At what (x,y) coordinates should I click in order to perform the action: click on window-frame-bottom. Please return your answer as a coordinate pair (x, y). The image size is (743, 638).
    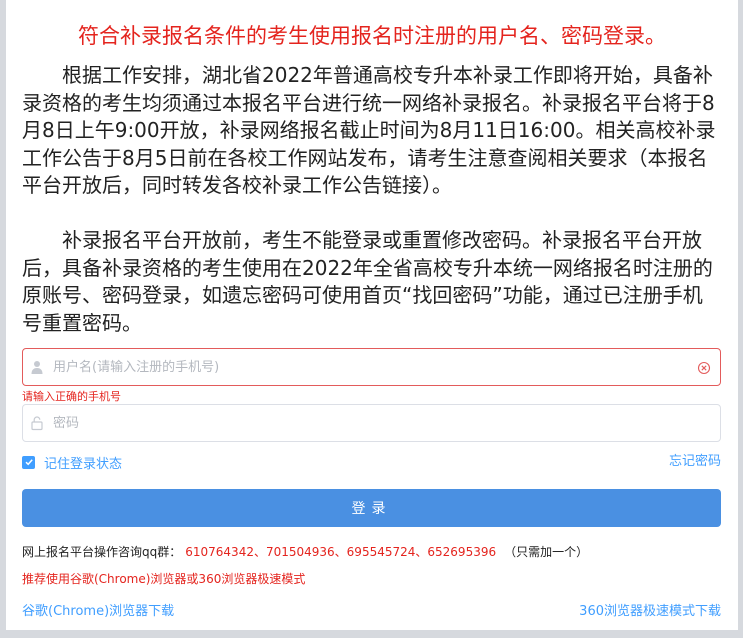
    Looking at the image, I should click on (371, 634).